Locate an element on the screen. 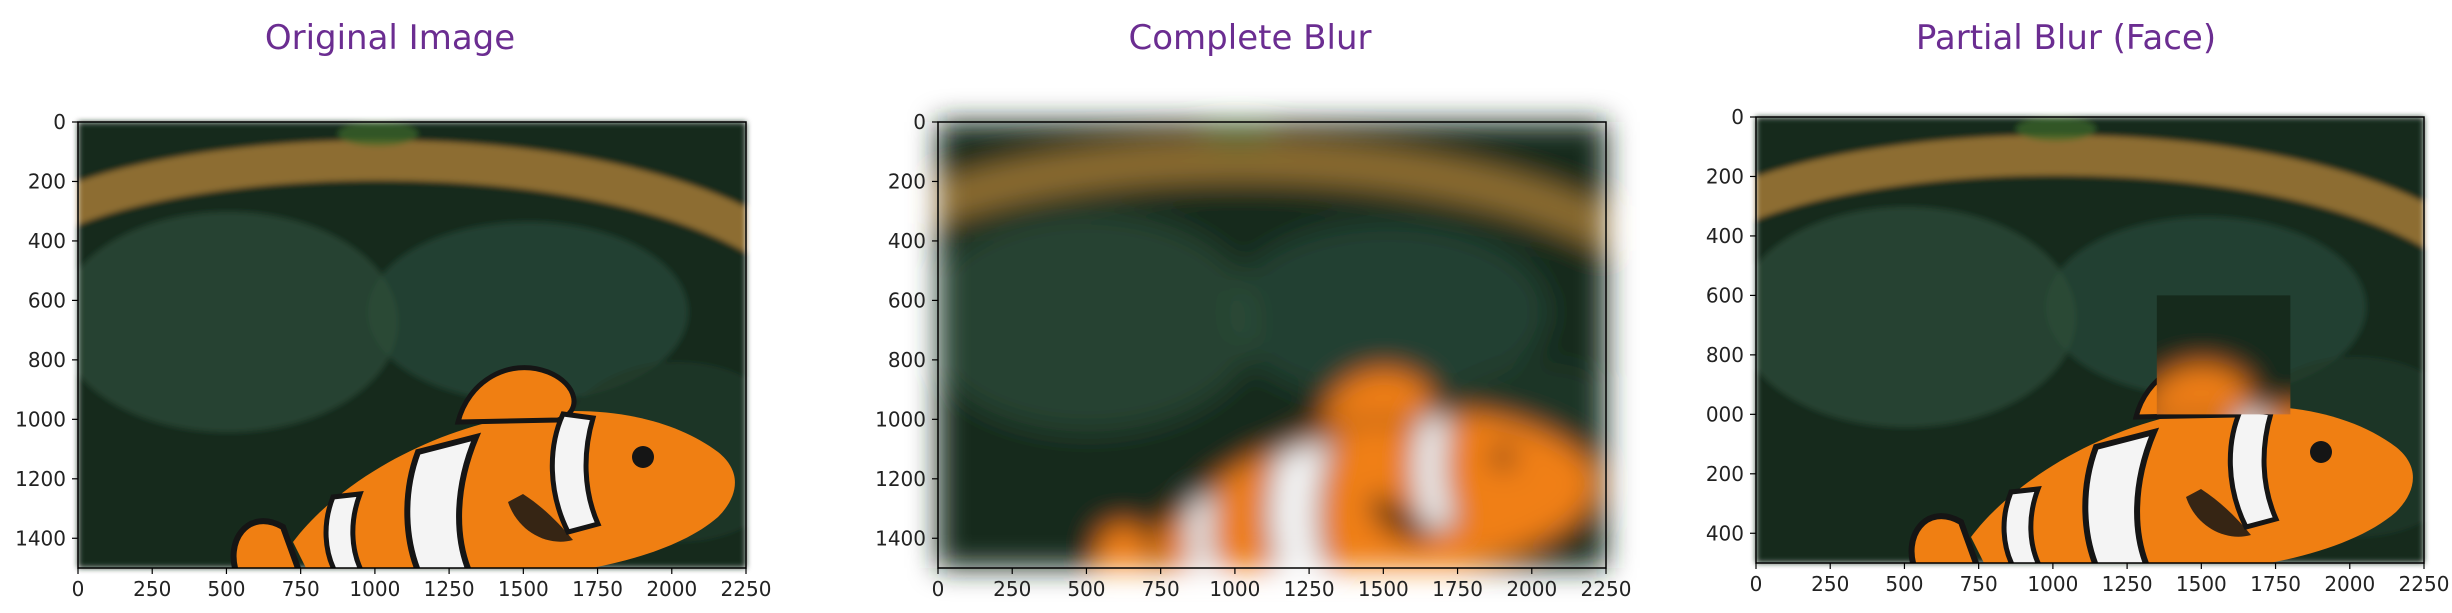  y-tick-label: 000 is located at coordinates (1725, 414).